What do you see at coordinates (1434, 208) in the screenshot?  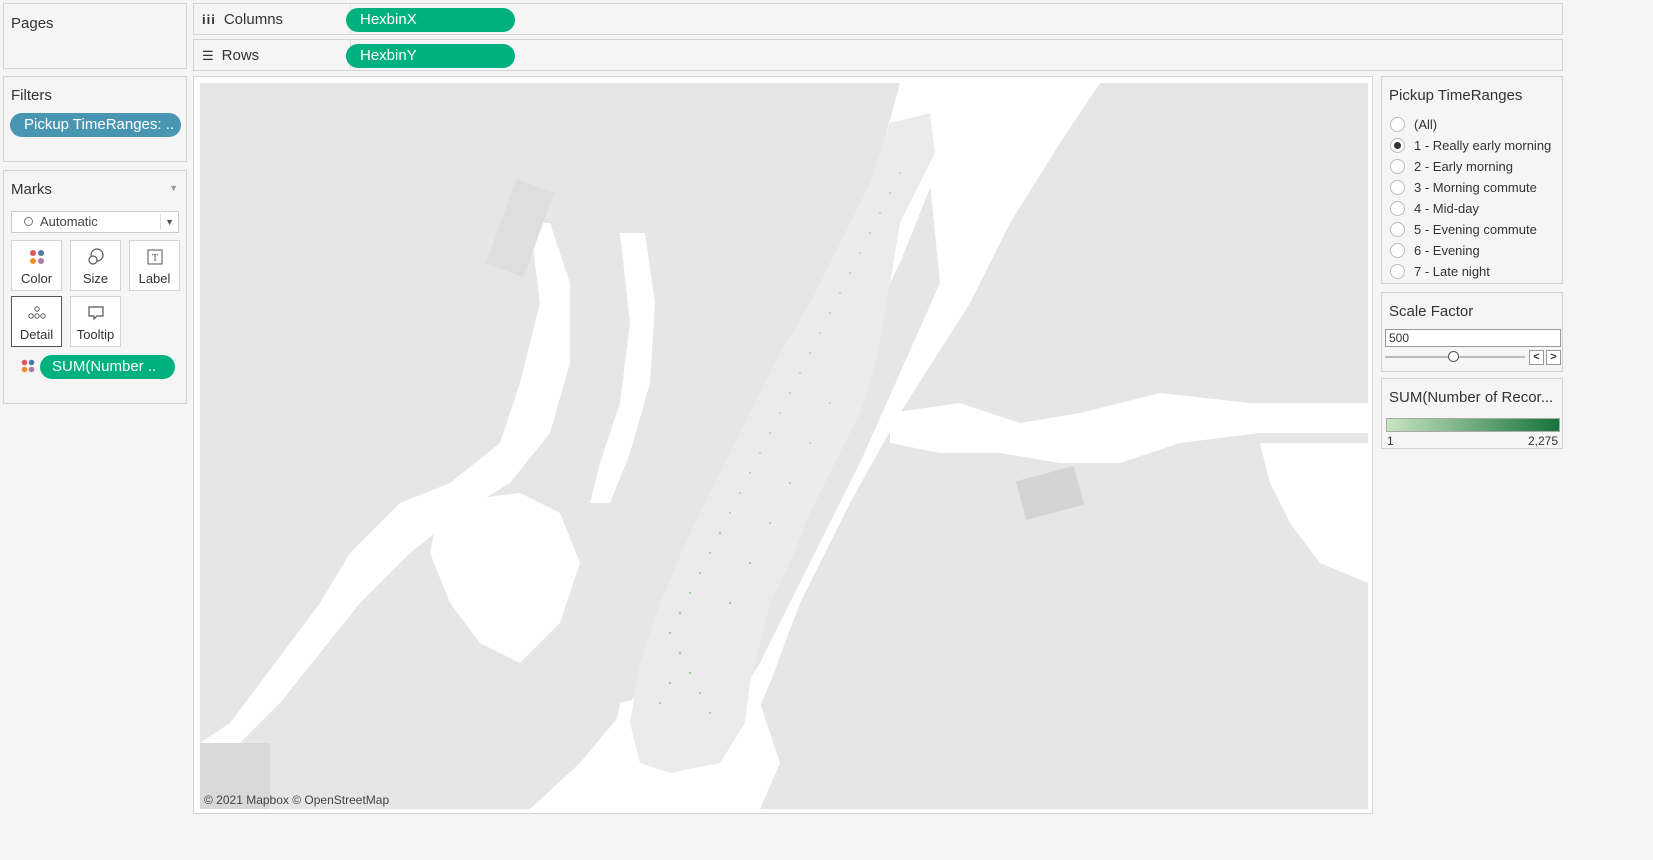 I see `radio-option-4: 4 - Mid-day` at bounding box center [1434, 208].